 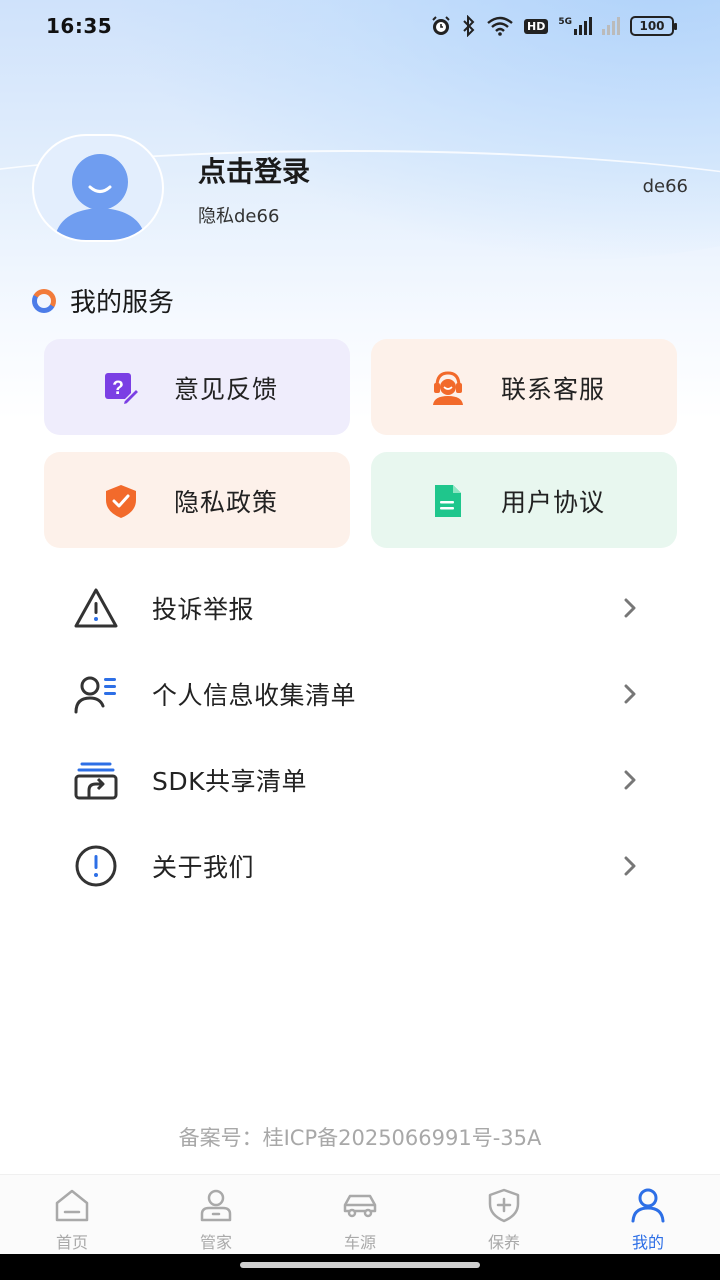 I want to click on share-icon, so click(x=96, y=781).